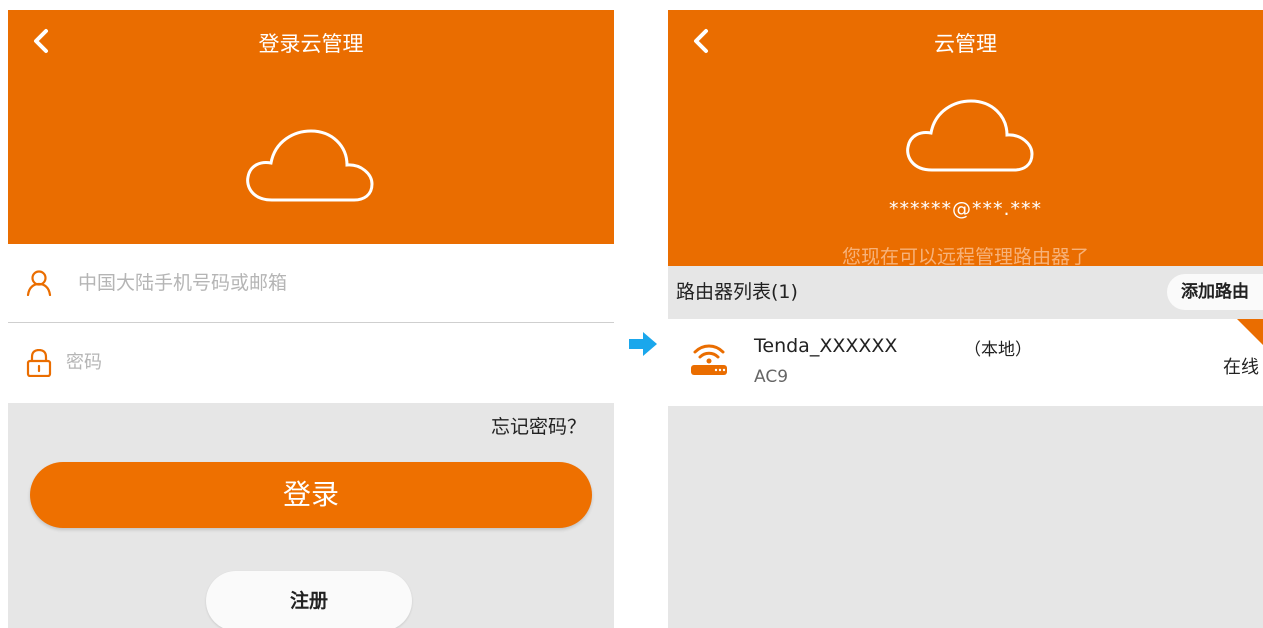 This screenshot has height=628, width=1263. What do you see at coordinates (538, 425) in the screenshot?
I see `forgot-password-link: 忘记密码？` at bounding box center [538, 425].